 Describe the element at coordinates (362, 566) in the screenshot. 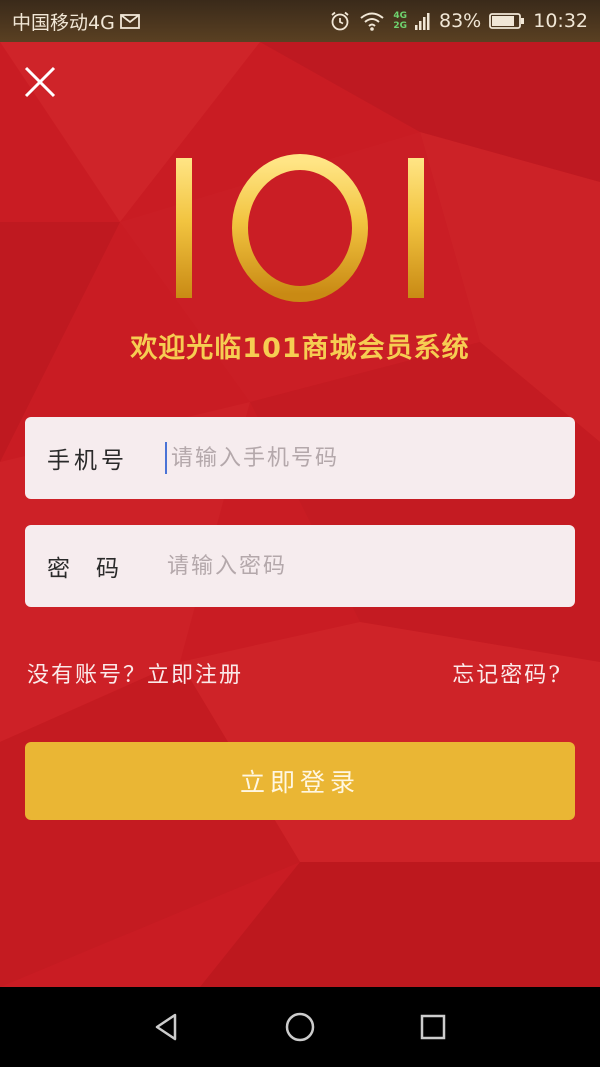

I see `password-input` at that location.